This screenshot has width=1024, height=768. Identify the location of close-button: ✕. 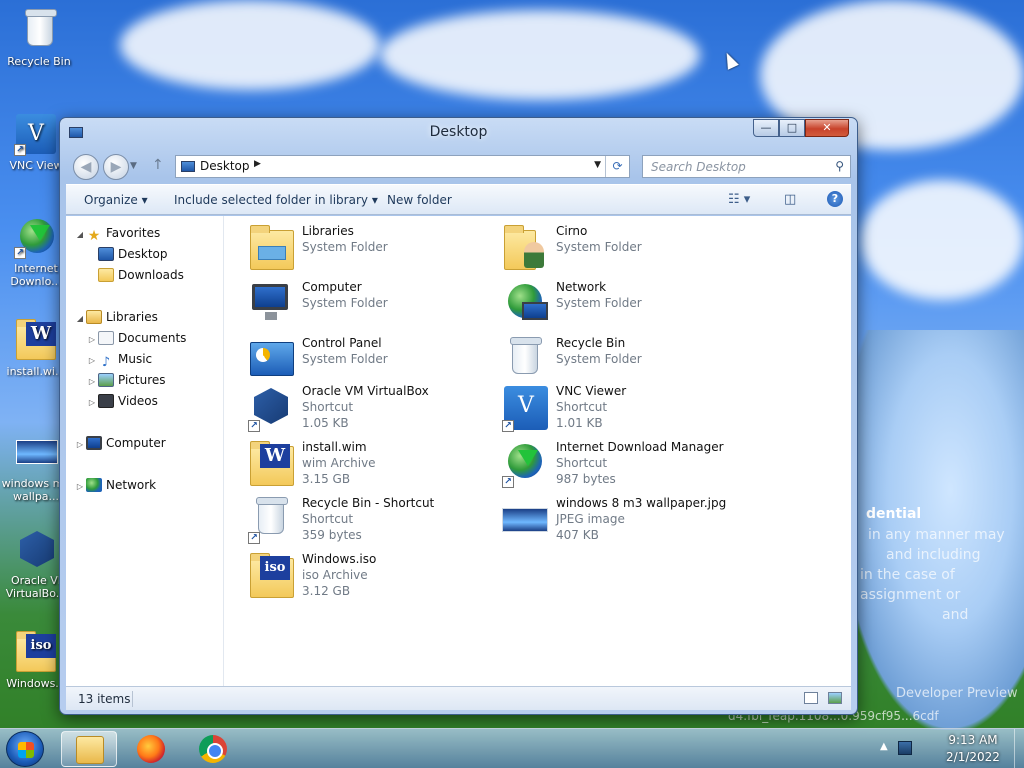
(827, 128).